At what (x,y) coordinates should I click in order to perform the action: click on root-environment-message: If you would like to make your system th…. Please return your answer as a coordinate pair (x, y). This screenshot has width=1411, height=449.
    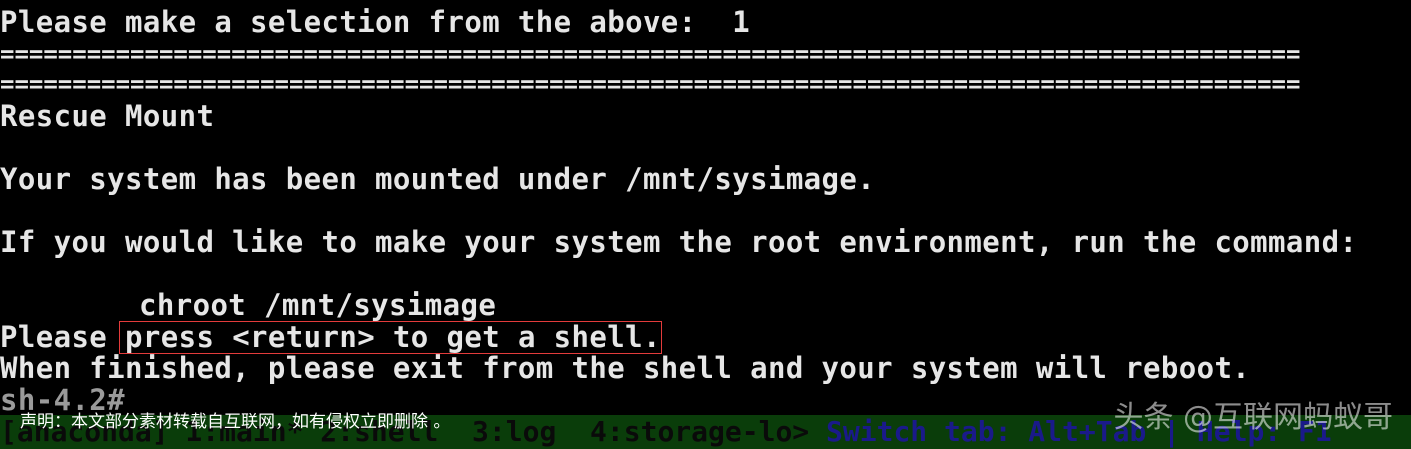
    Looking at the image, I should click on (679, 242).